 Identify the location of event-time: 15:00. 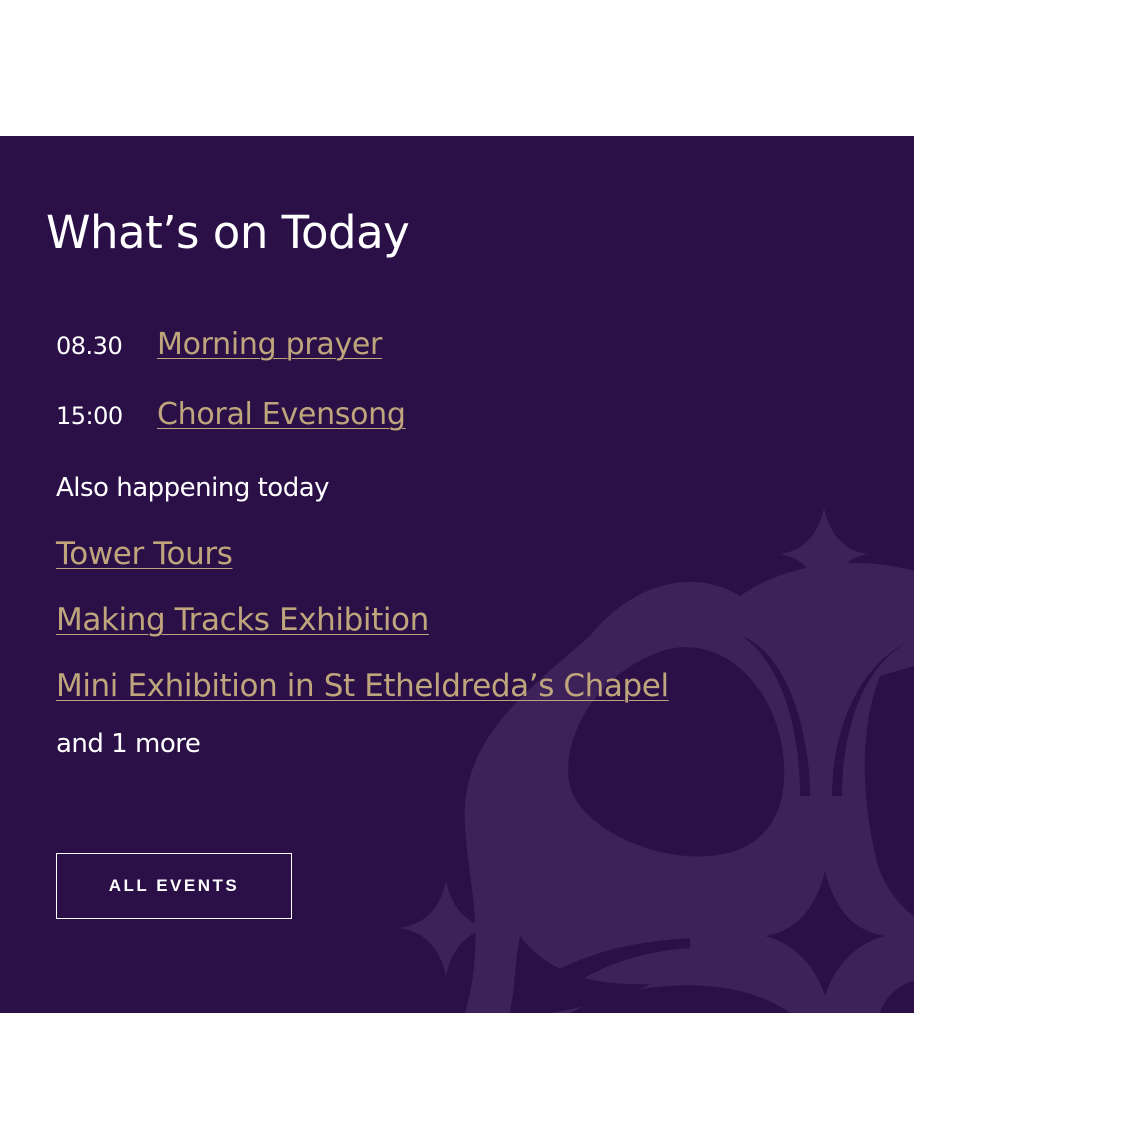
(89, 416).